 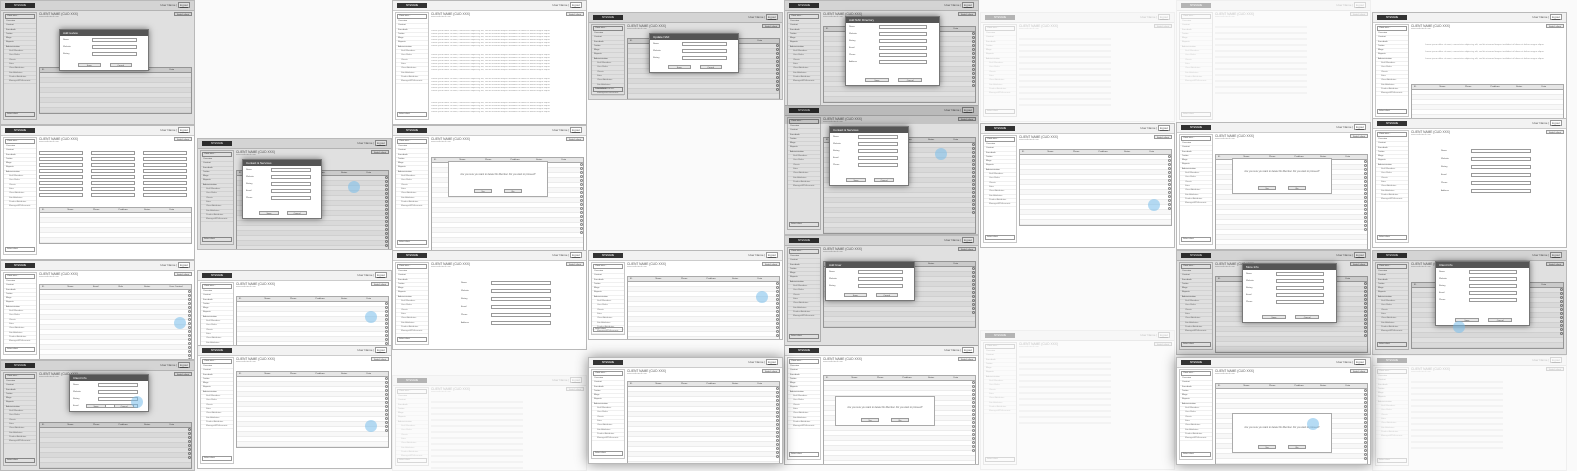 I want to click on save-button: Save, so click(x=1274, y=317).